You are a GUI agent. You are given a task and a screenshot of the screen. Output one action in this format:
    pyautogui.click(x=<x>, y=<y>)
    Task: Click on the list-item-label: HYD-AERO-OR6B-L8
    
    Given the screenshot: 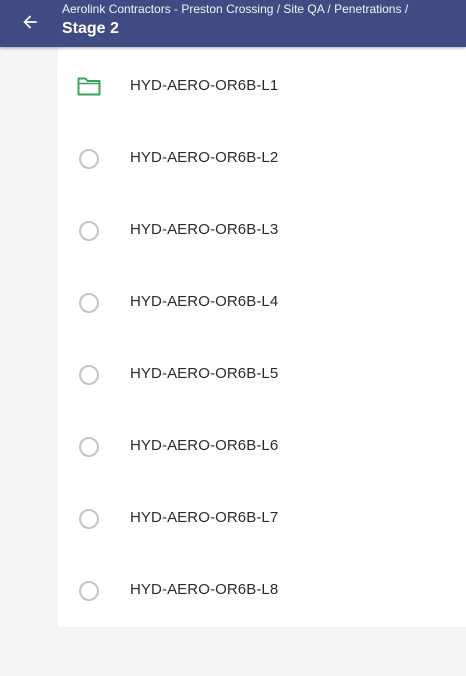 What is the action you would take?
    pyautogui.click(x=204, y=589)
    